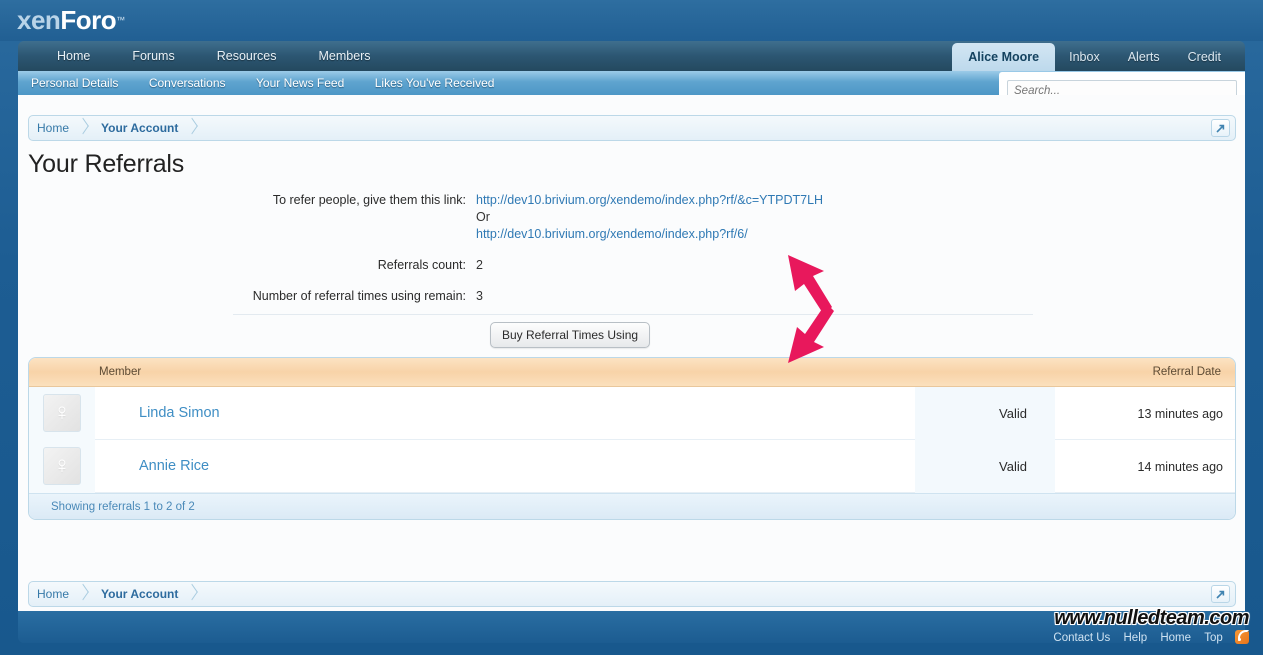 This screenshot has width=1263, height=655. What do you see at coordinates (632, 506) in the screenshot?
I see `table-footer-summary: Showing referrals 1 to 2 of 2` at bounding box center [632, 506].